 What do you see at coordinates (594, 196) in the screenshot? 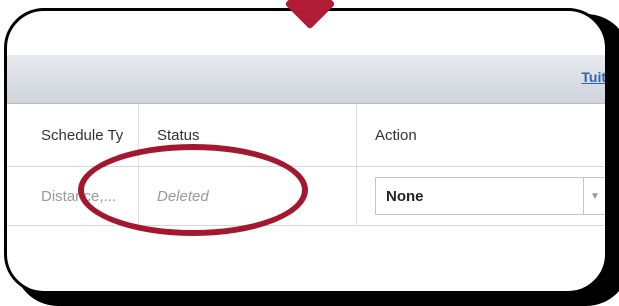
I see `dropdown-arrow-icon: ▼` at bounding box center [594, 196].